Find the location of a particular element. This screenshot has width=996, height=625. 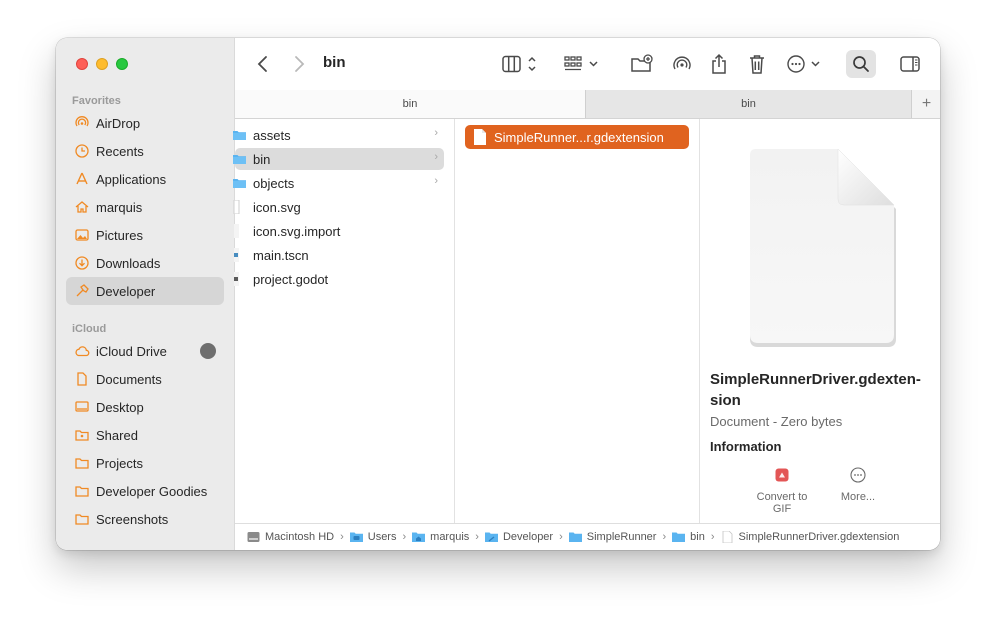

clock-icon is located at coordinates (82, 151).